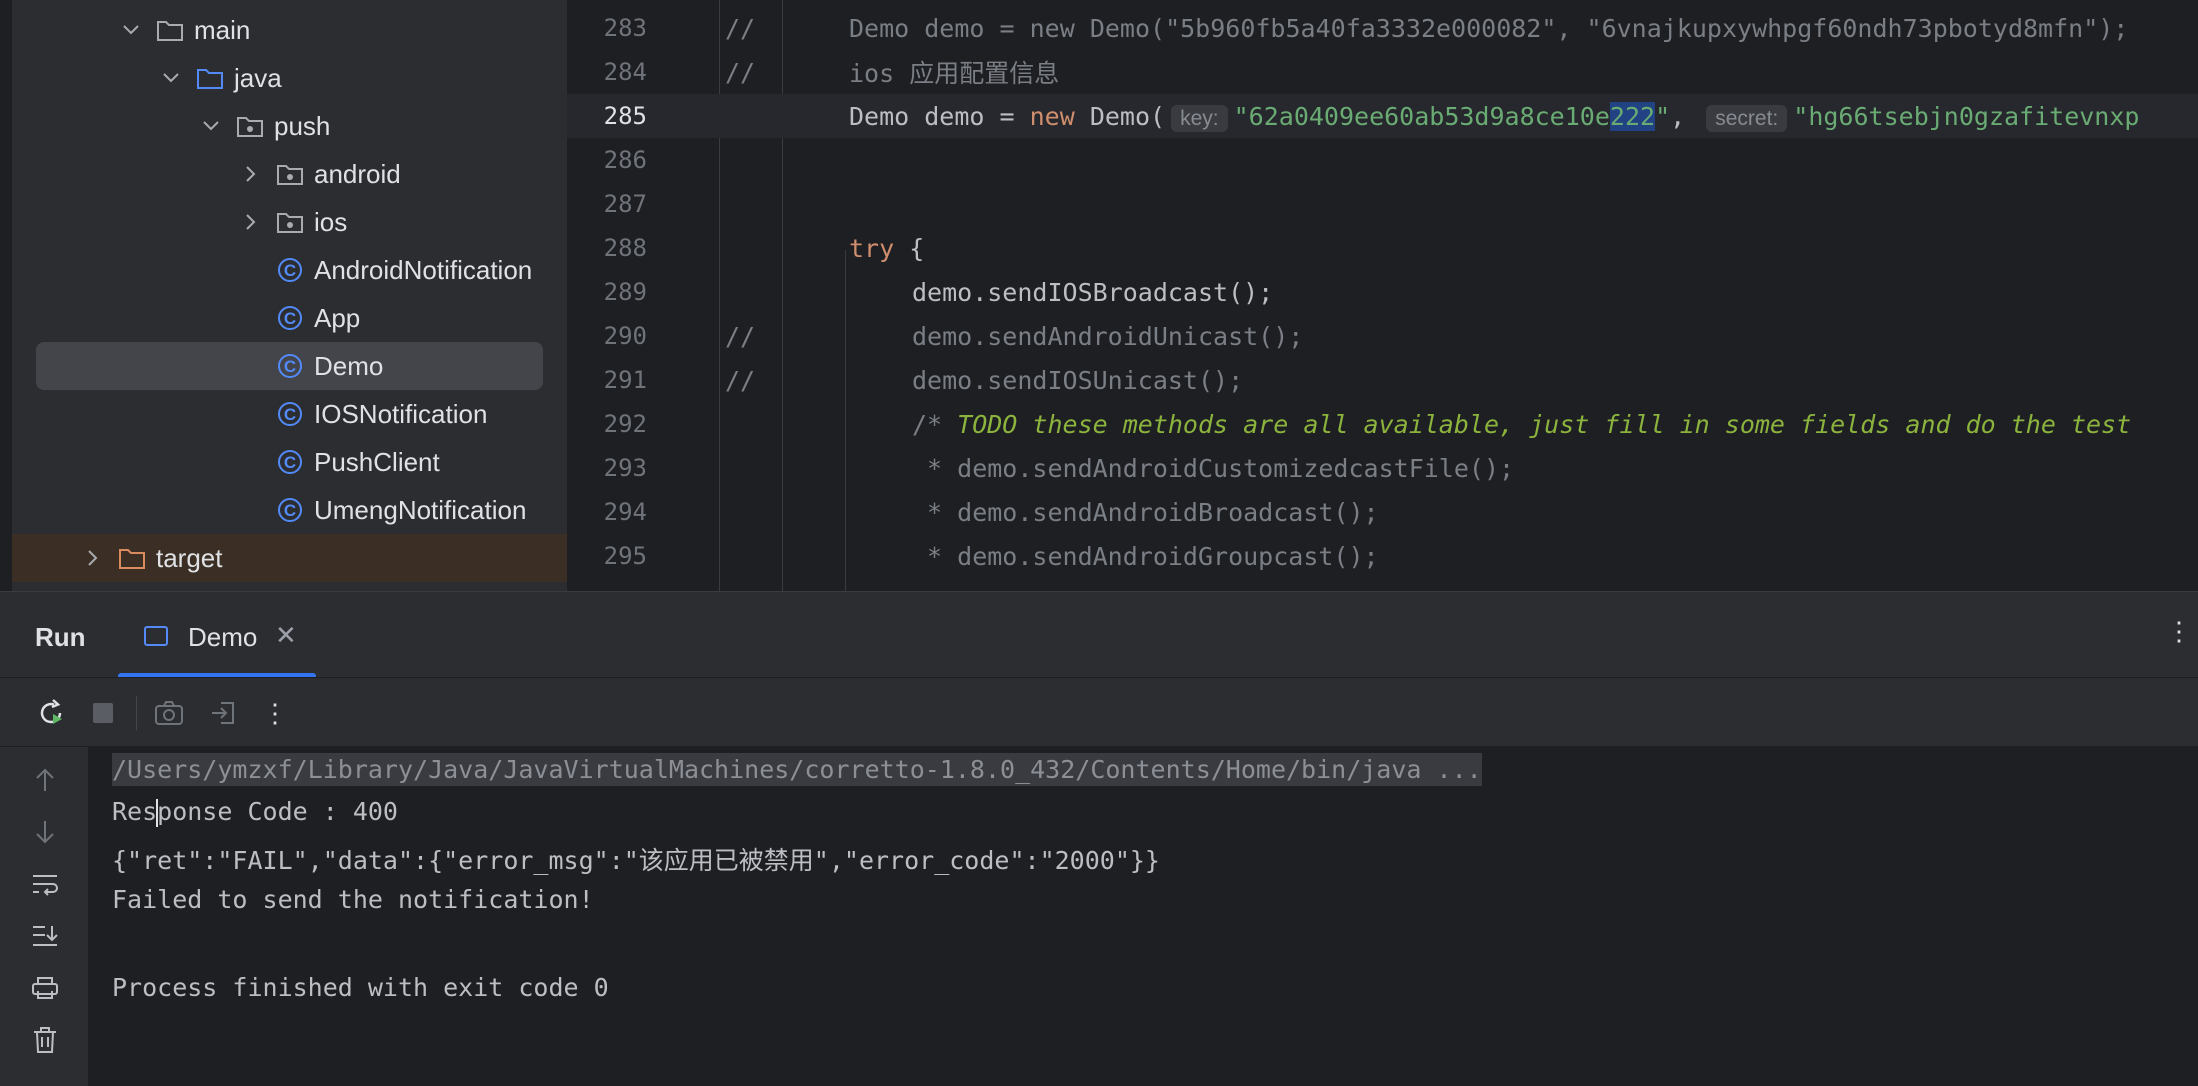 The image size is (2198, 1086). Describe the element at coordinates (423, 269) in the screenshot. I see `tree-item-label: AndroidNotification` at that location.